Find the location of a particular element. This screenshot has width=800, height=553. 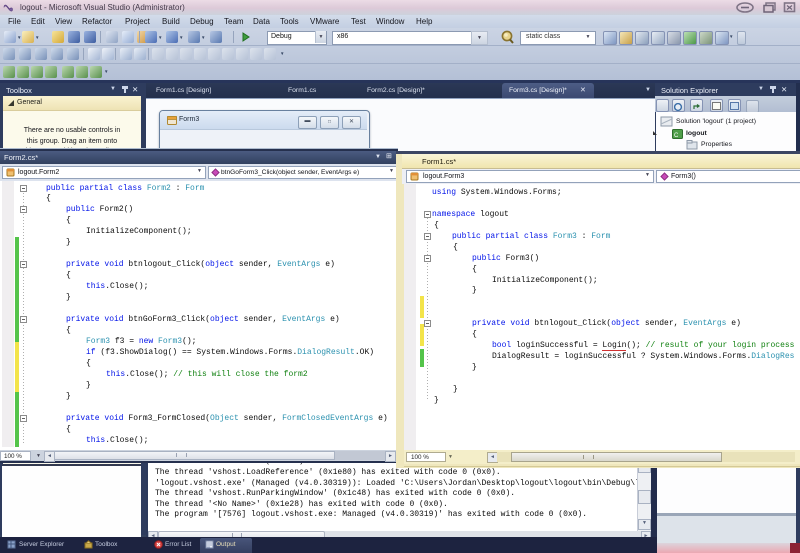

svg-text: C is located at coordinates (676, 136).